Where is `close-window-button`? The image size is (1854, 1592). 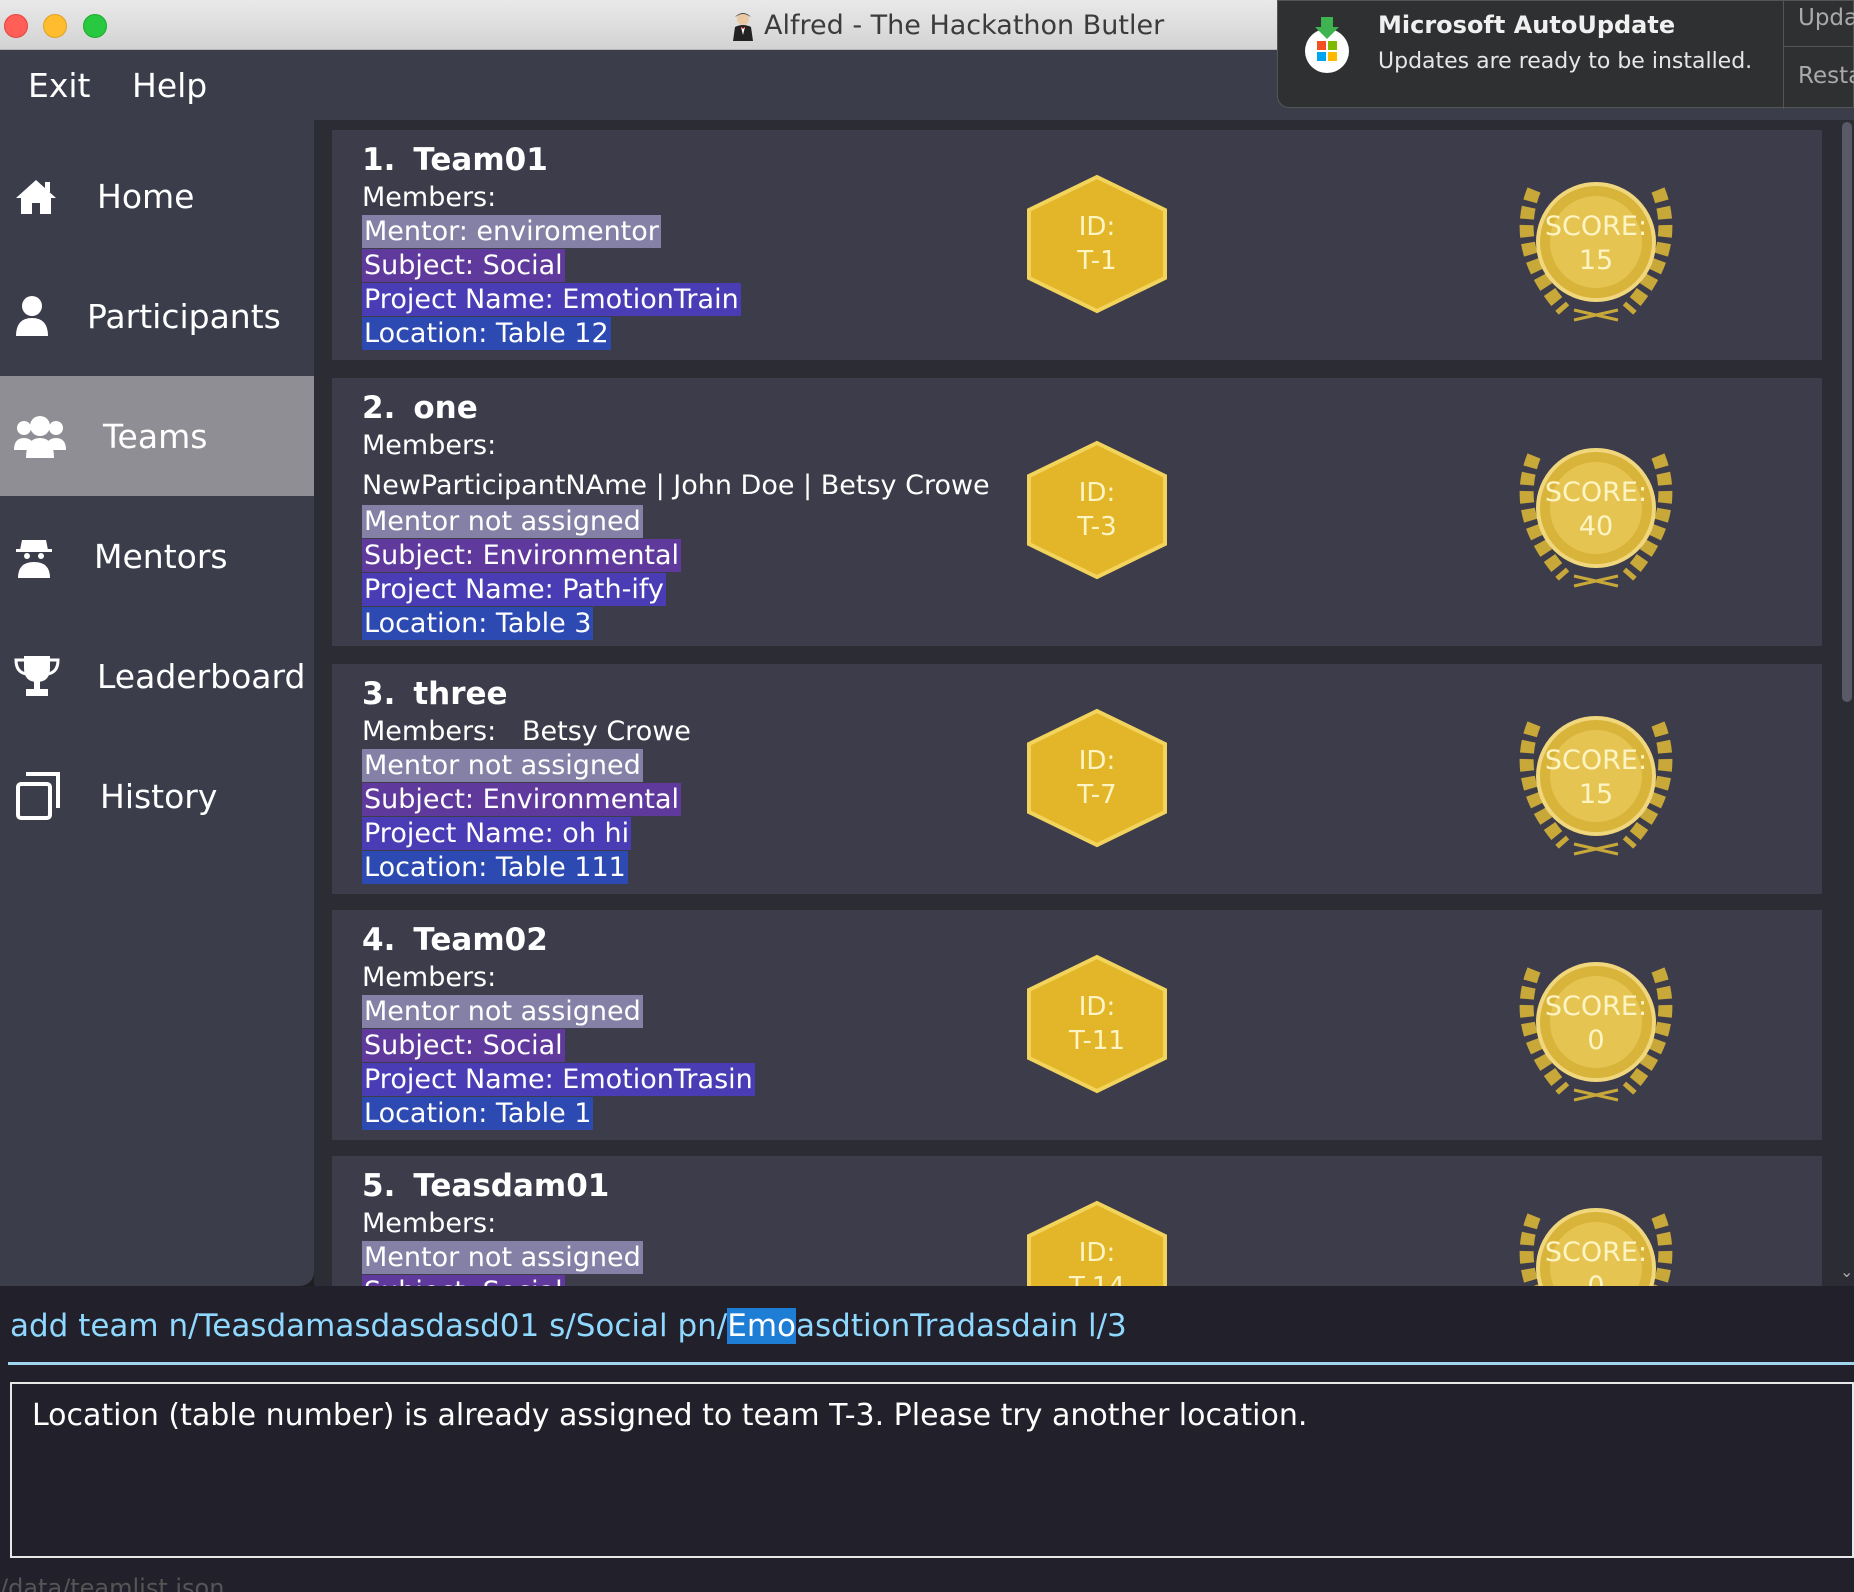 close-window-button is located at coordinates (16, 26).